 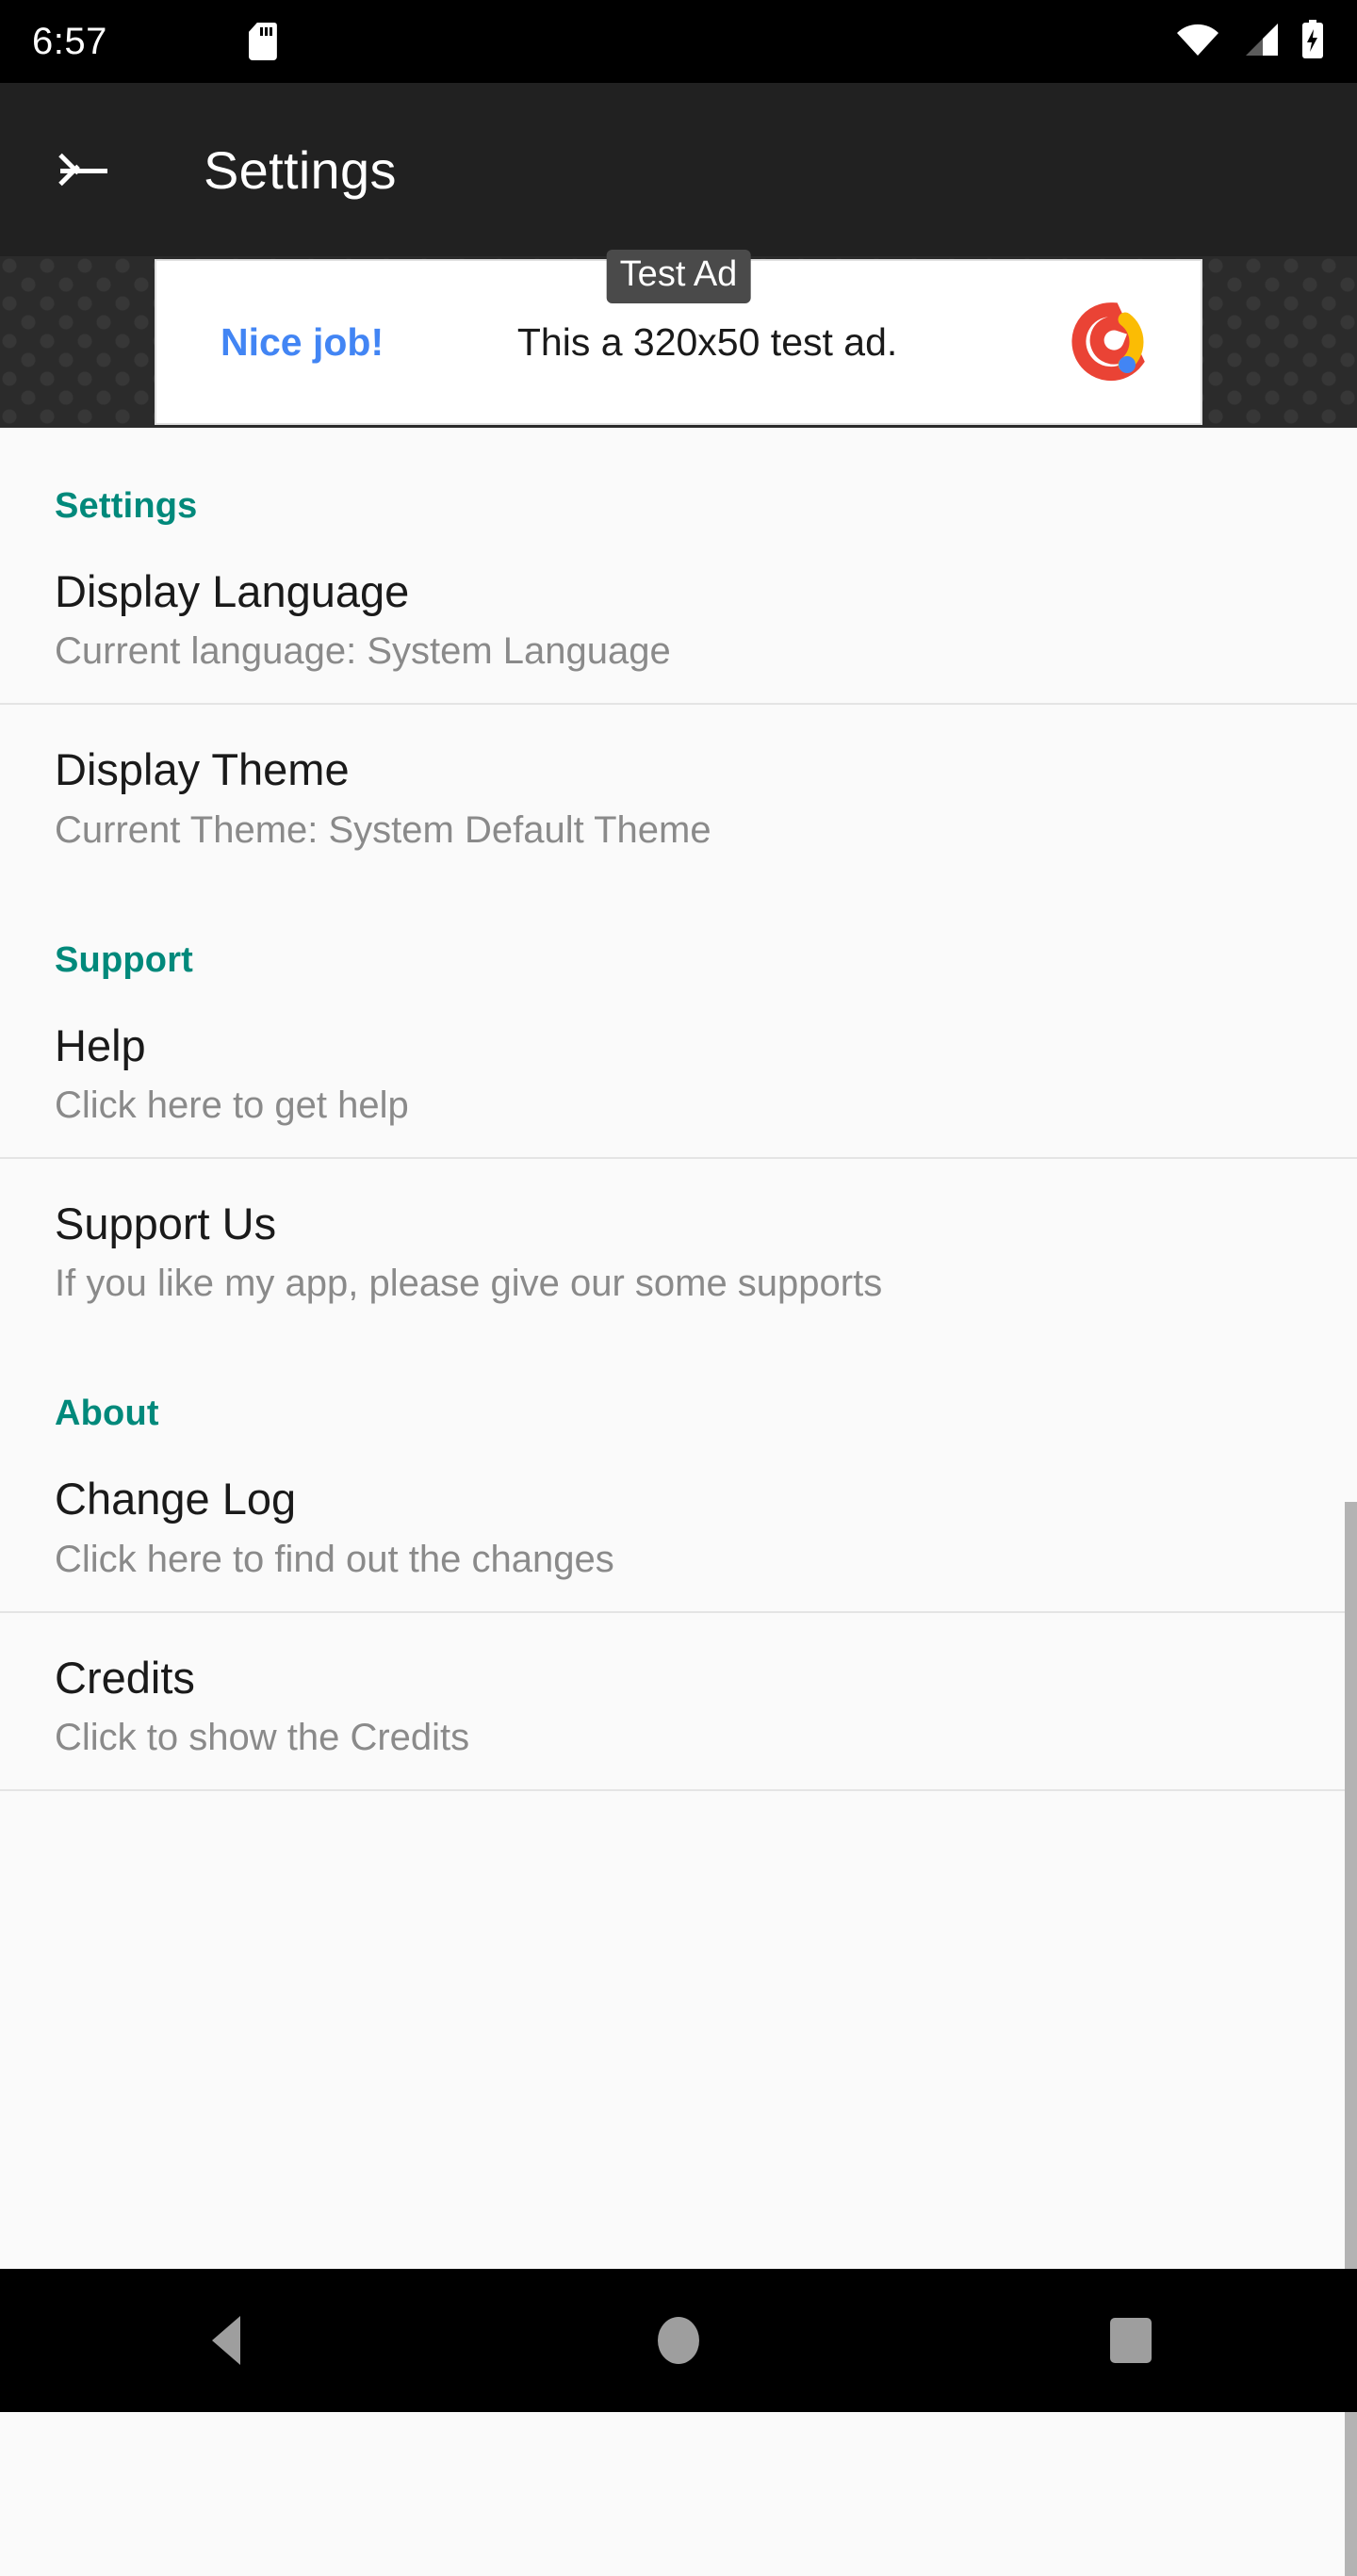 I want to click on nav-recents-icon, so click(x=1131, y=2340).